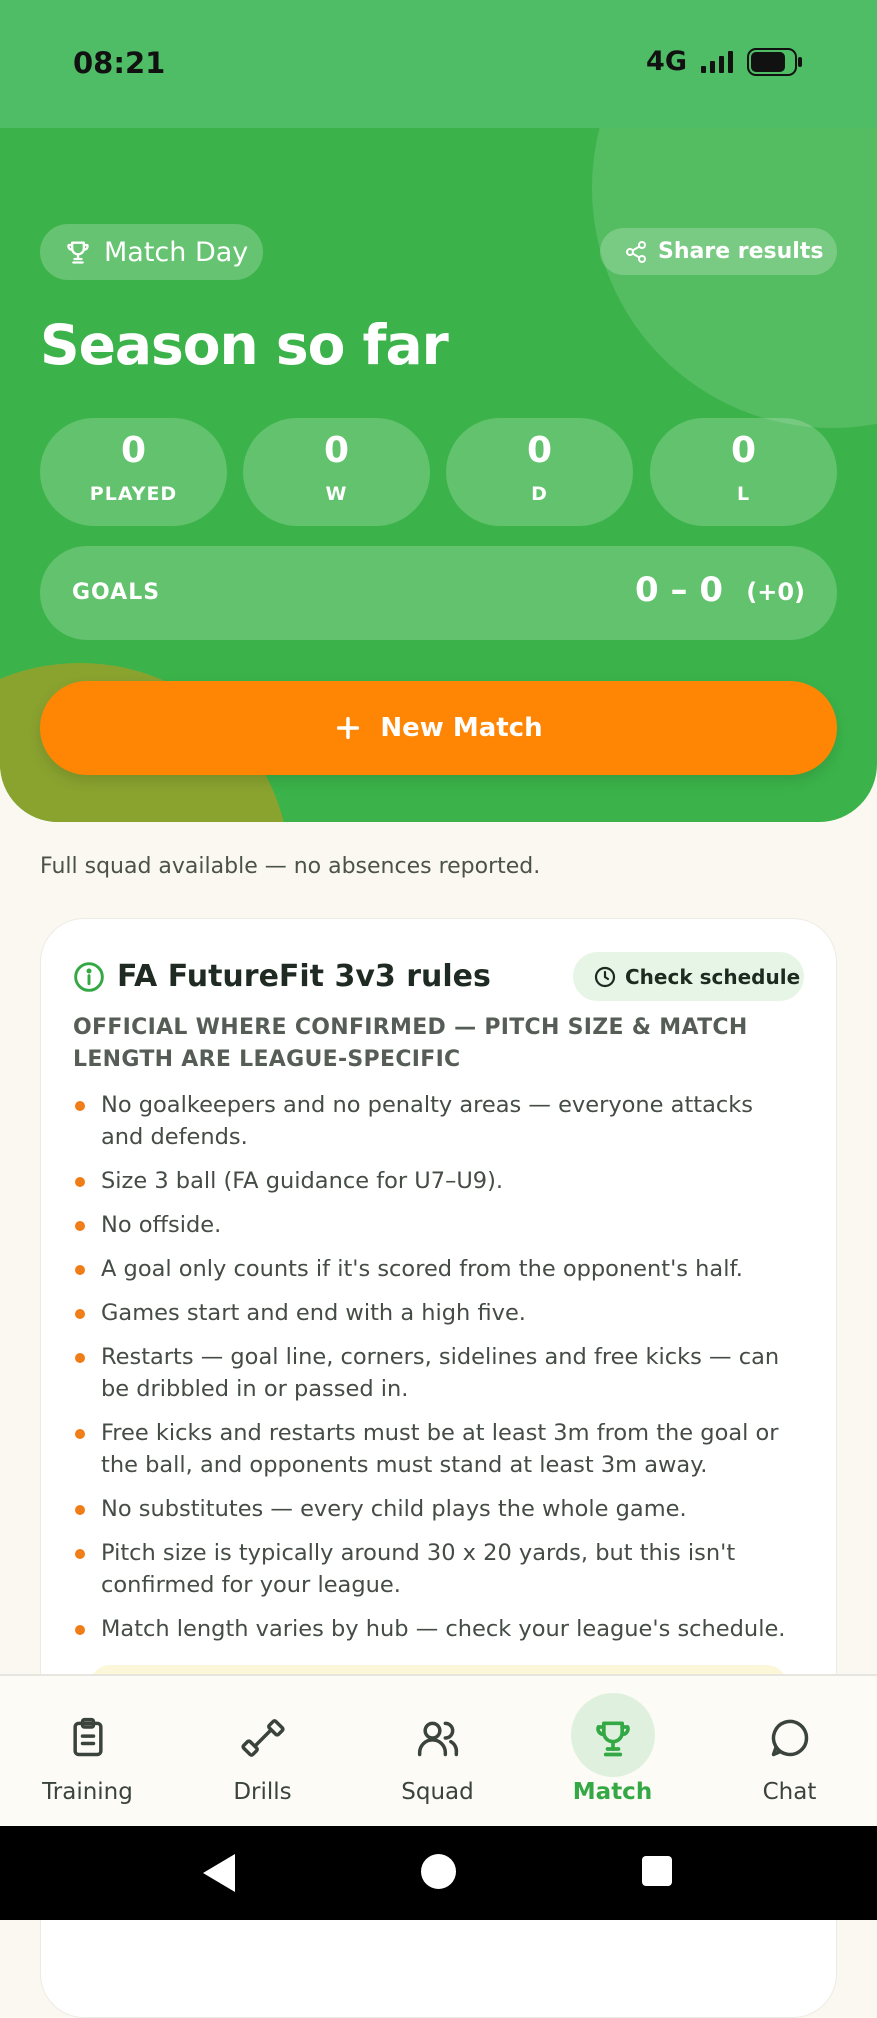  Describe the element at coordinates (741, 251) in the screenshot. I see `share-results-label: Share results` at that location.